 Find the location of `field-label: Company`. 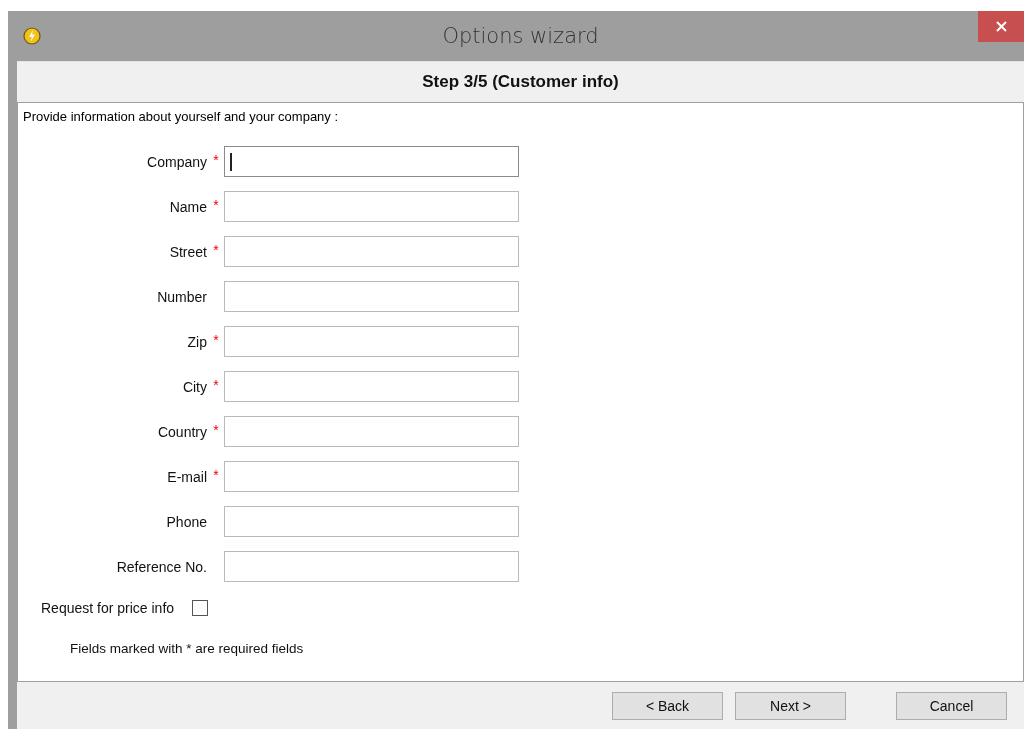

field-label: Company is located at coordinates (177, 161).